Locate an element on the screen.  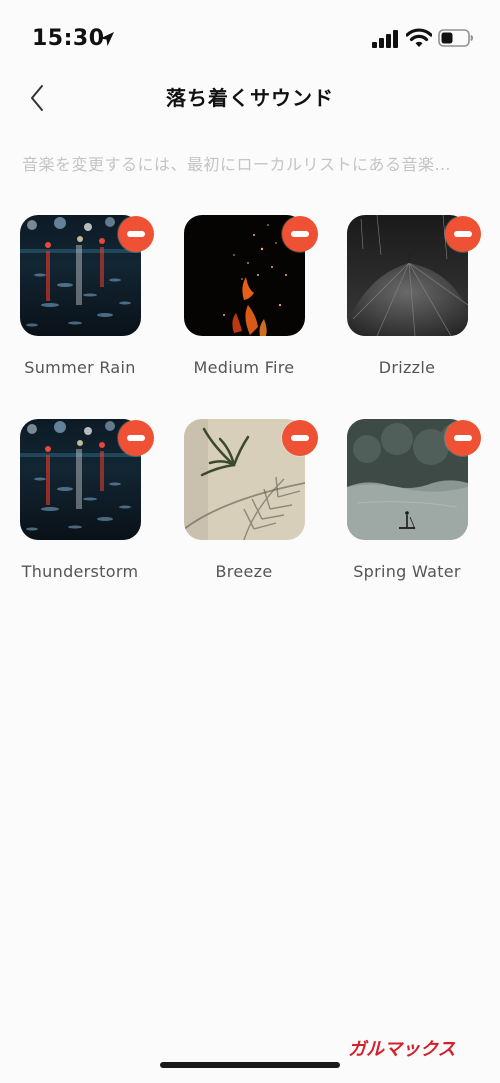
sound-label: Breeze is located at coordinates (244, 571).